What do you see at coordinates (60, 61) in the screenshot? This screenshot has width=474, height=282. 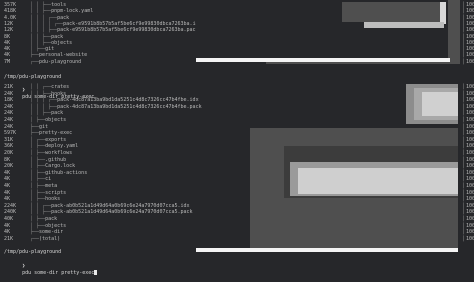 I see `entry-name: pdu-playground` at bounding box center [60, 61].